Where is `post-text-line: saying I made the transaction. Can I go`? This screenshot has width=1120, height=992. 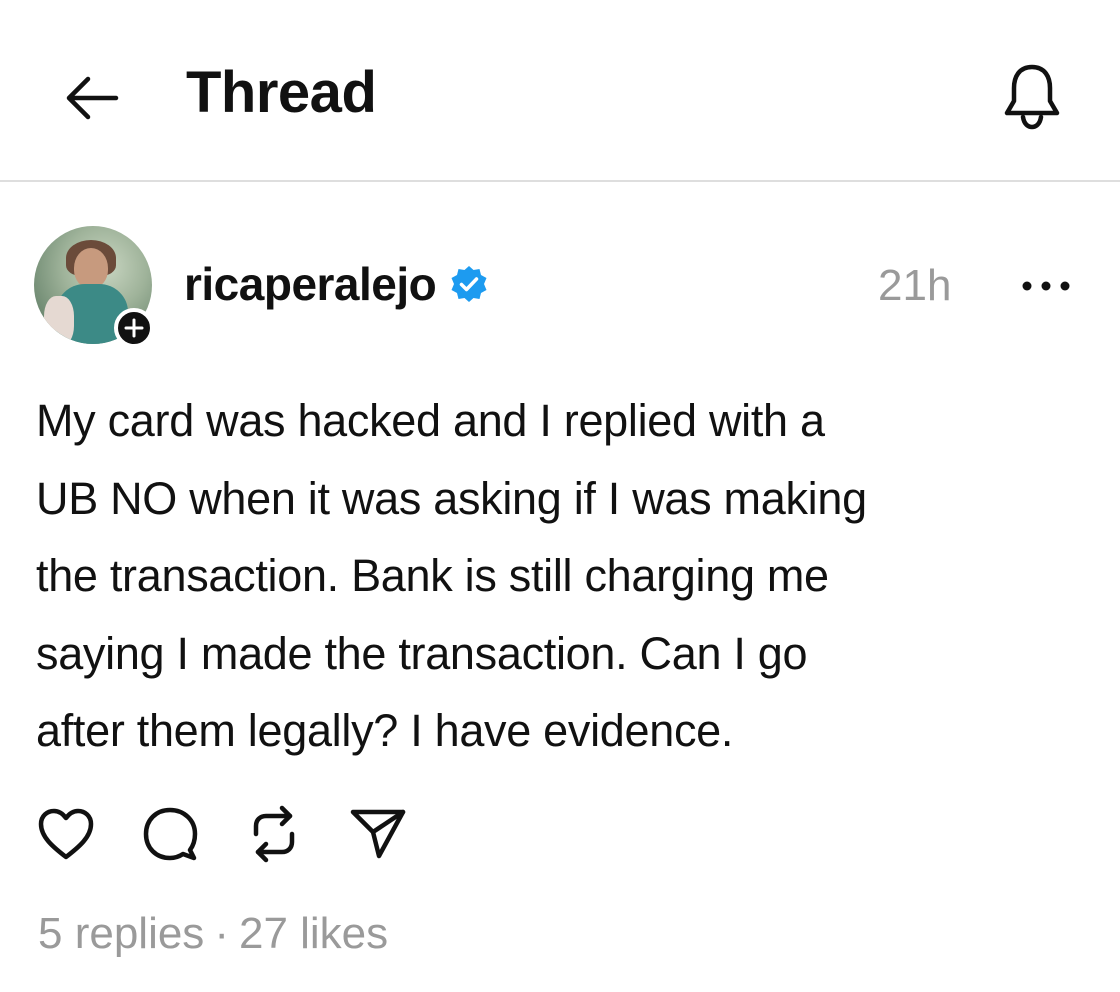
post-text-line: saying I made the transaction. Can I go is located at coordinates (422, 653).